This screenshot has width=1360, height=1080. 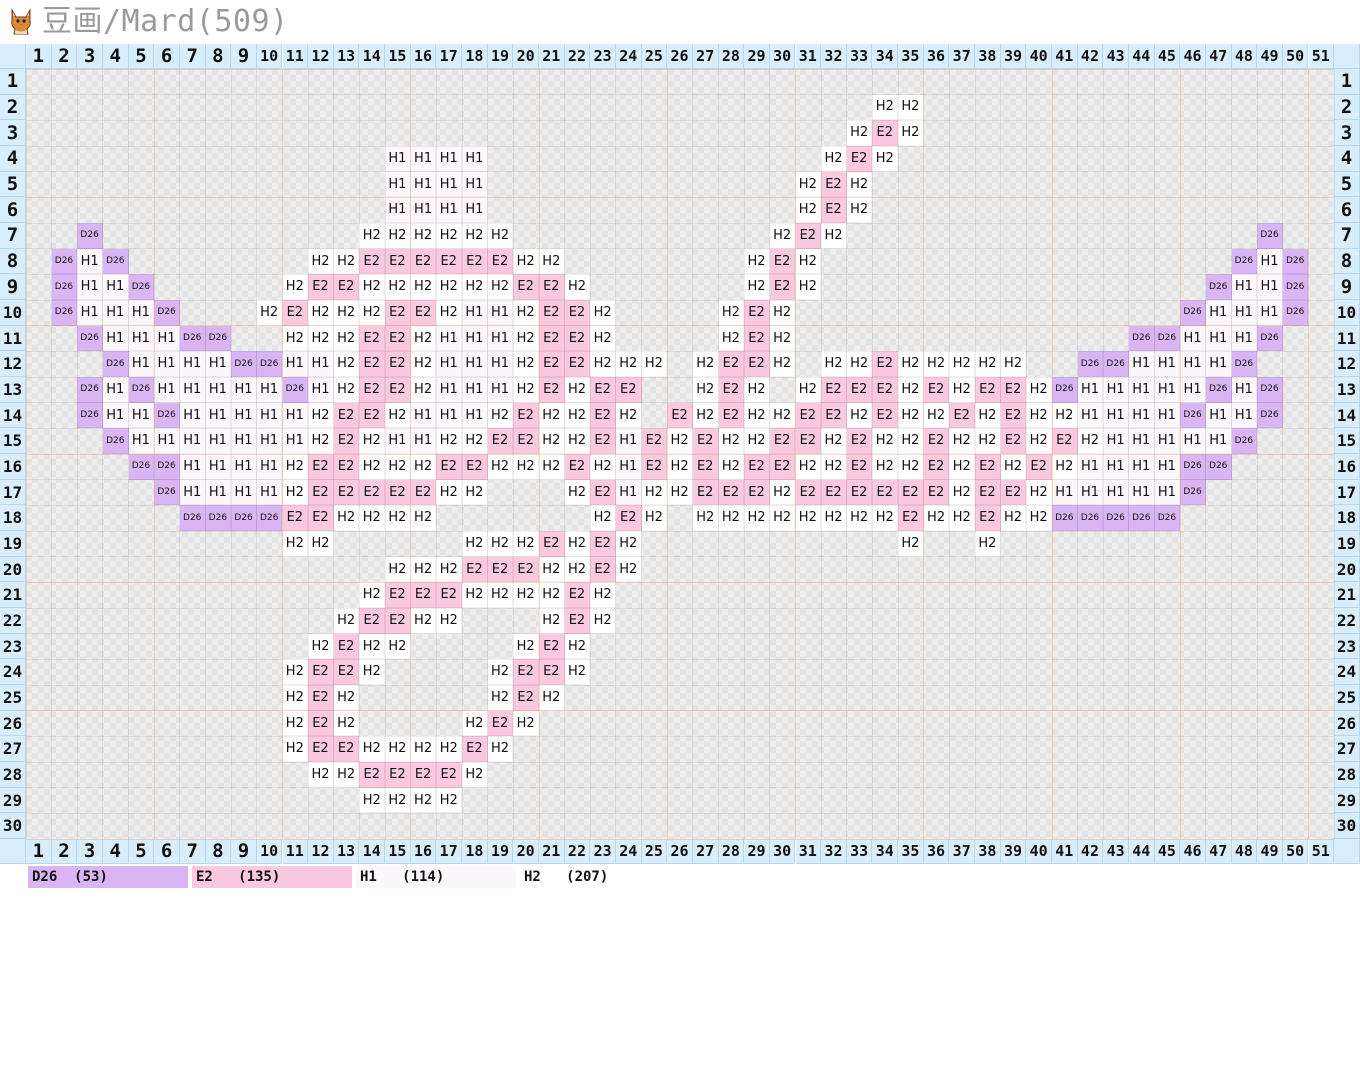 I want to click on column-header: 2, so click(x=64, y=851).